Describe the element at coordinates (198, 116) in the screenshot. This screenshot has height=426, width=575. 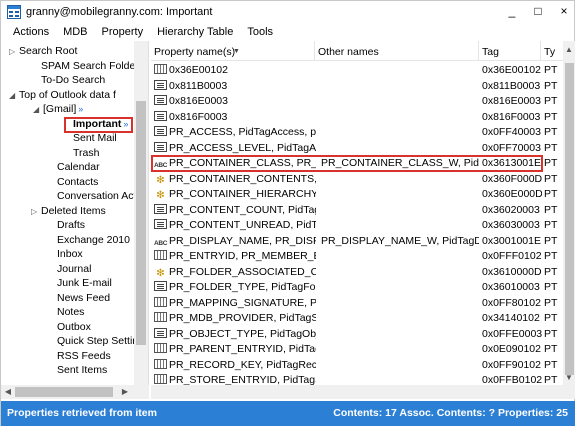
I see `property-name-text: 0x816F0003` at that location.